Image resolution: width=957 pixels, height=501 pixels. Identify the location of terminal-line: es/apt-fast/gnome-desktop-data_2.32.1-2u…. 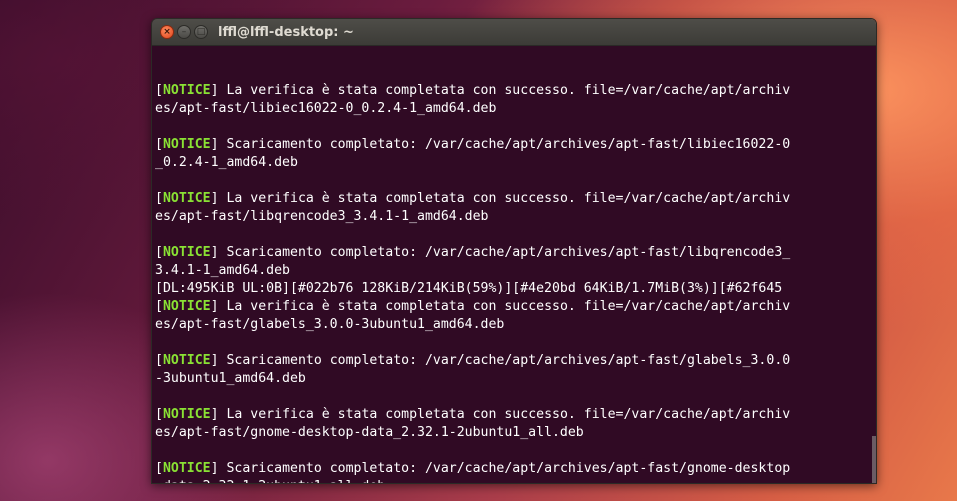
(513, 433).